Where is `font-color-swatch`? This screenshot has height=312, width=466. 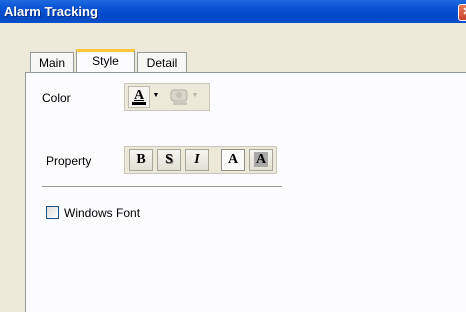 font-color-swatch is located at coordinates (139, 103).